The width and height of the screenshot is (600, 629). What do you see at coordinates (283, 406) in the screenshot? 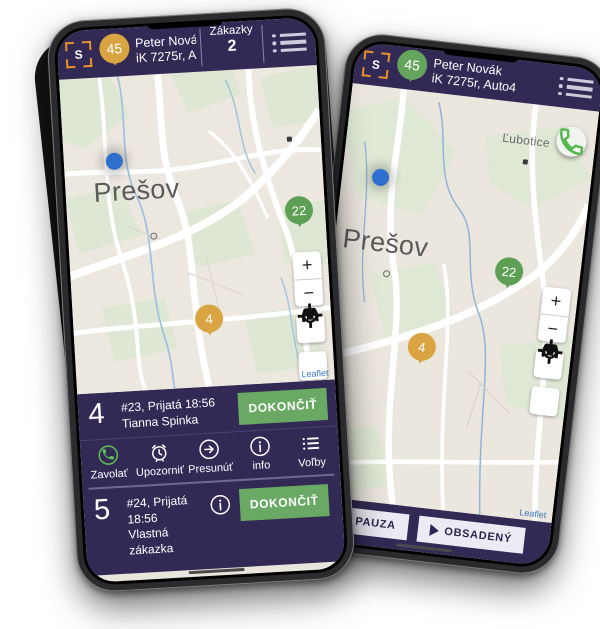
I see `order-active-complete-button: DOKONČIŤ` at bounding box center [283, 406].